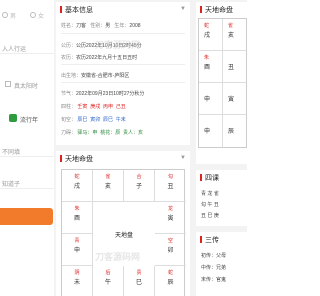  I want to click on liunian-label: 流行年, so click(29, 121).